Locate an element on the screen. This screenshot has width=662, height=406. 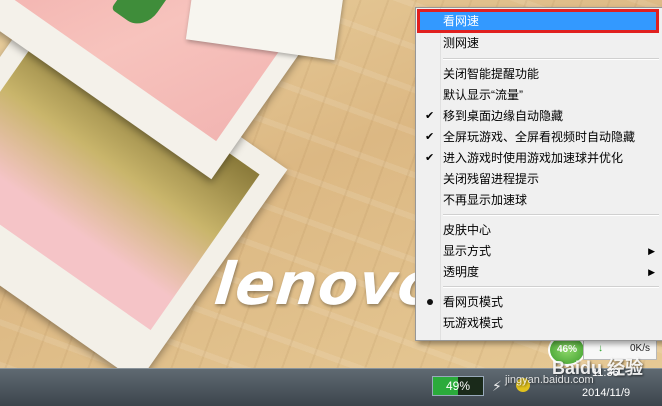
menu-item: ✔ 全屏玩游戏、全屏看视频时自动隐藏 is located at coordinates (539, 137).